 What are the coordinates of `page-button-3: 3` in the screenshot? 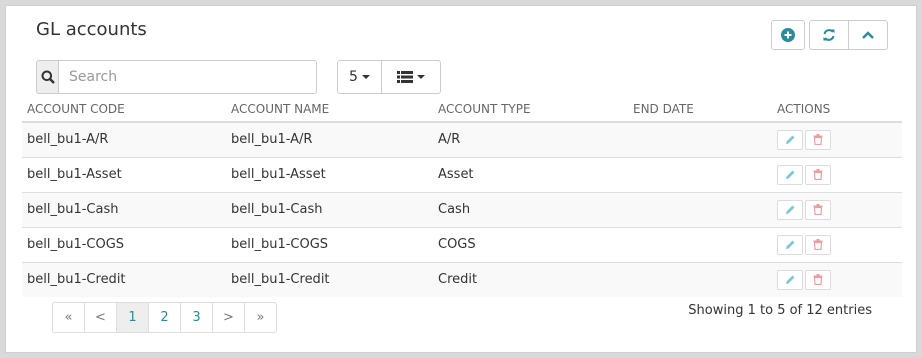 It's located at (196, 317).